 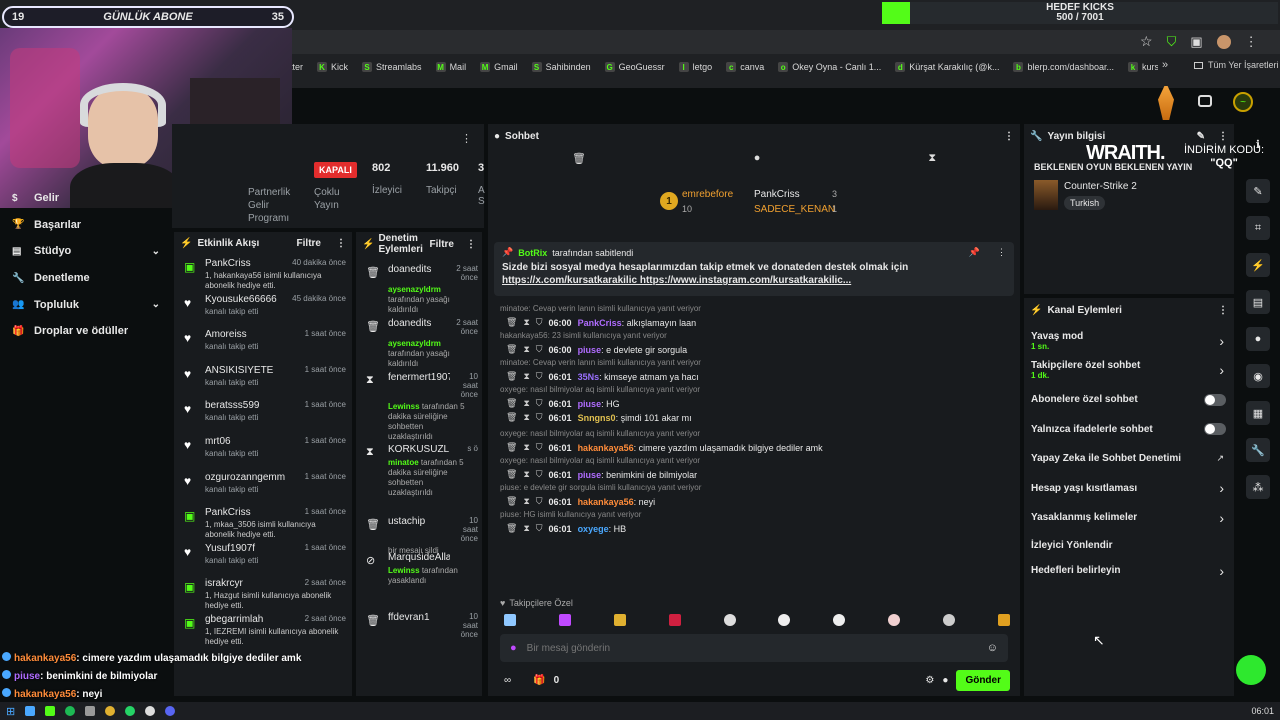 What do you see at coordinates (419, 385) in the screenshot?
I see `moderation-username: fenermert1907` at bounding box center [419, 385].